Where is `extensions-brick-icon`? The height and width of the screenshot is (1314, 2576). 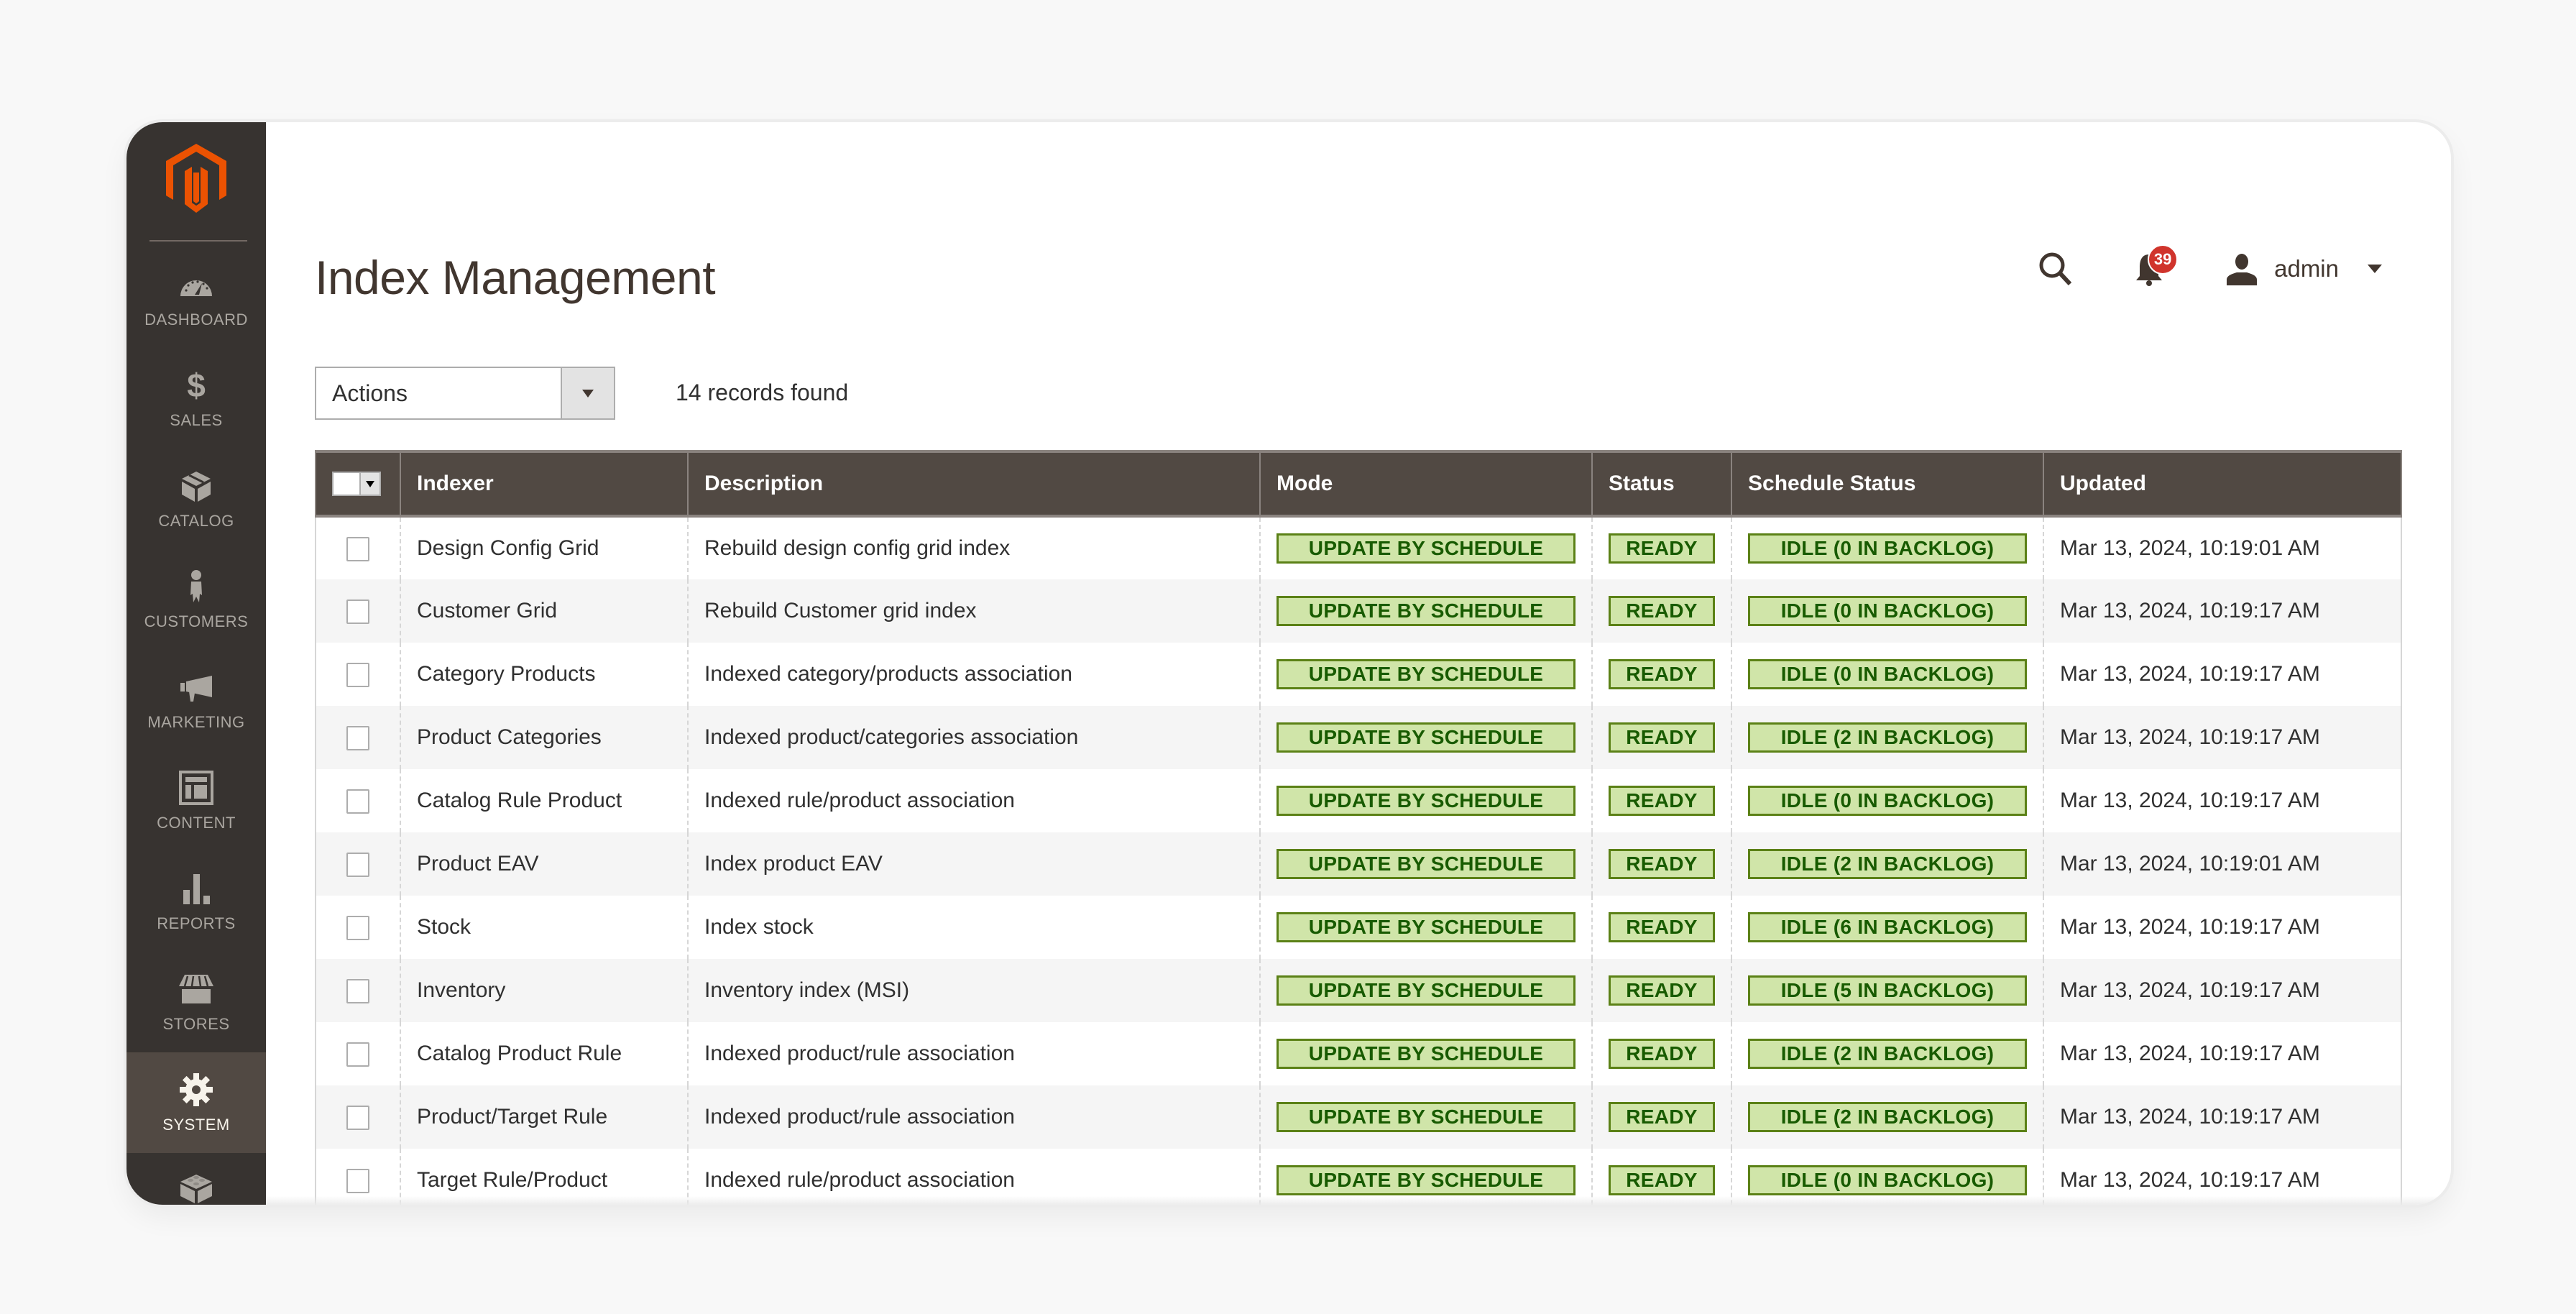 extensions-brick-icon is located at coordinates (196, 1186).